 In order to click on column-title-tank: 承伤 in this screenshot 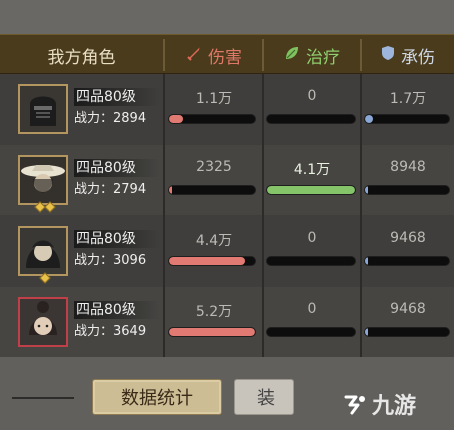, I will do `click(408, 55)`.